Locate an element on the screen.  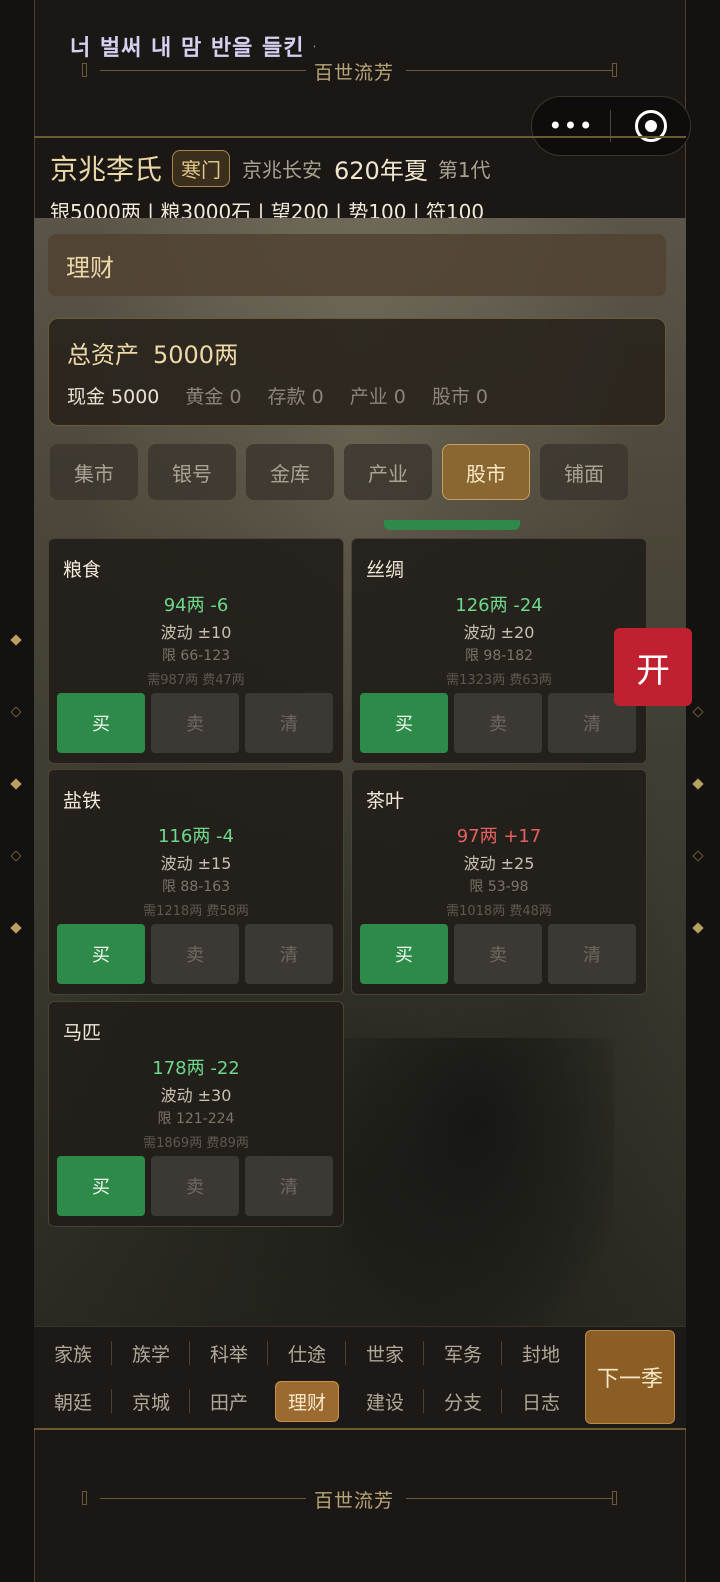
tab-industry: 产业 is located at coordinates (388, 472).